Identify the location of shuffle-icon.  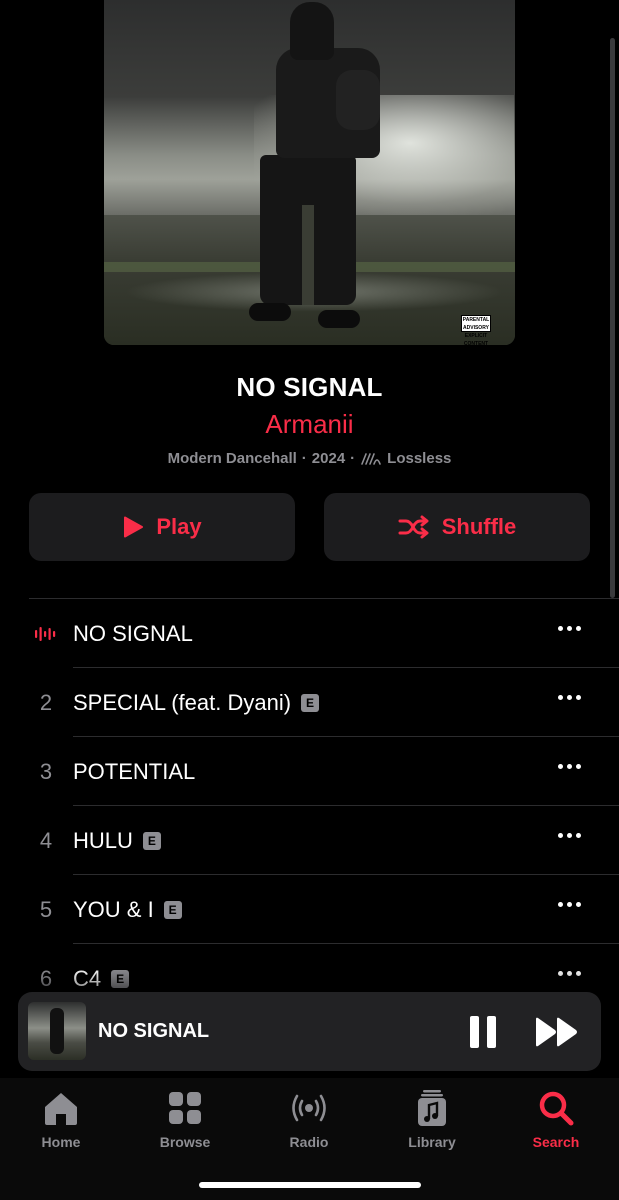
(413, 527).